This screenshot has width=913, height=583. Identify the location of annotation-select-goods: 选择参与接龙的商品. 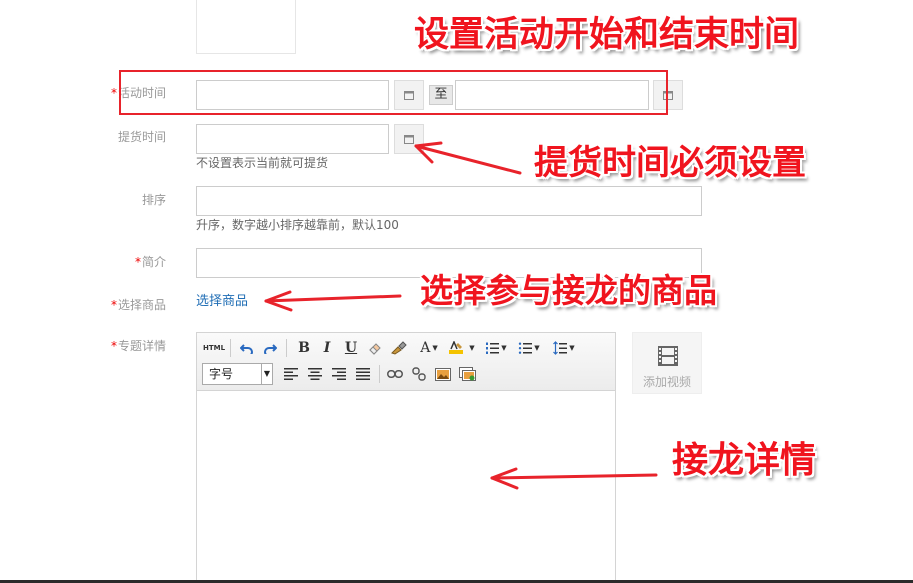
(568, 290).